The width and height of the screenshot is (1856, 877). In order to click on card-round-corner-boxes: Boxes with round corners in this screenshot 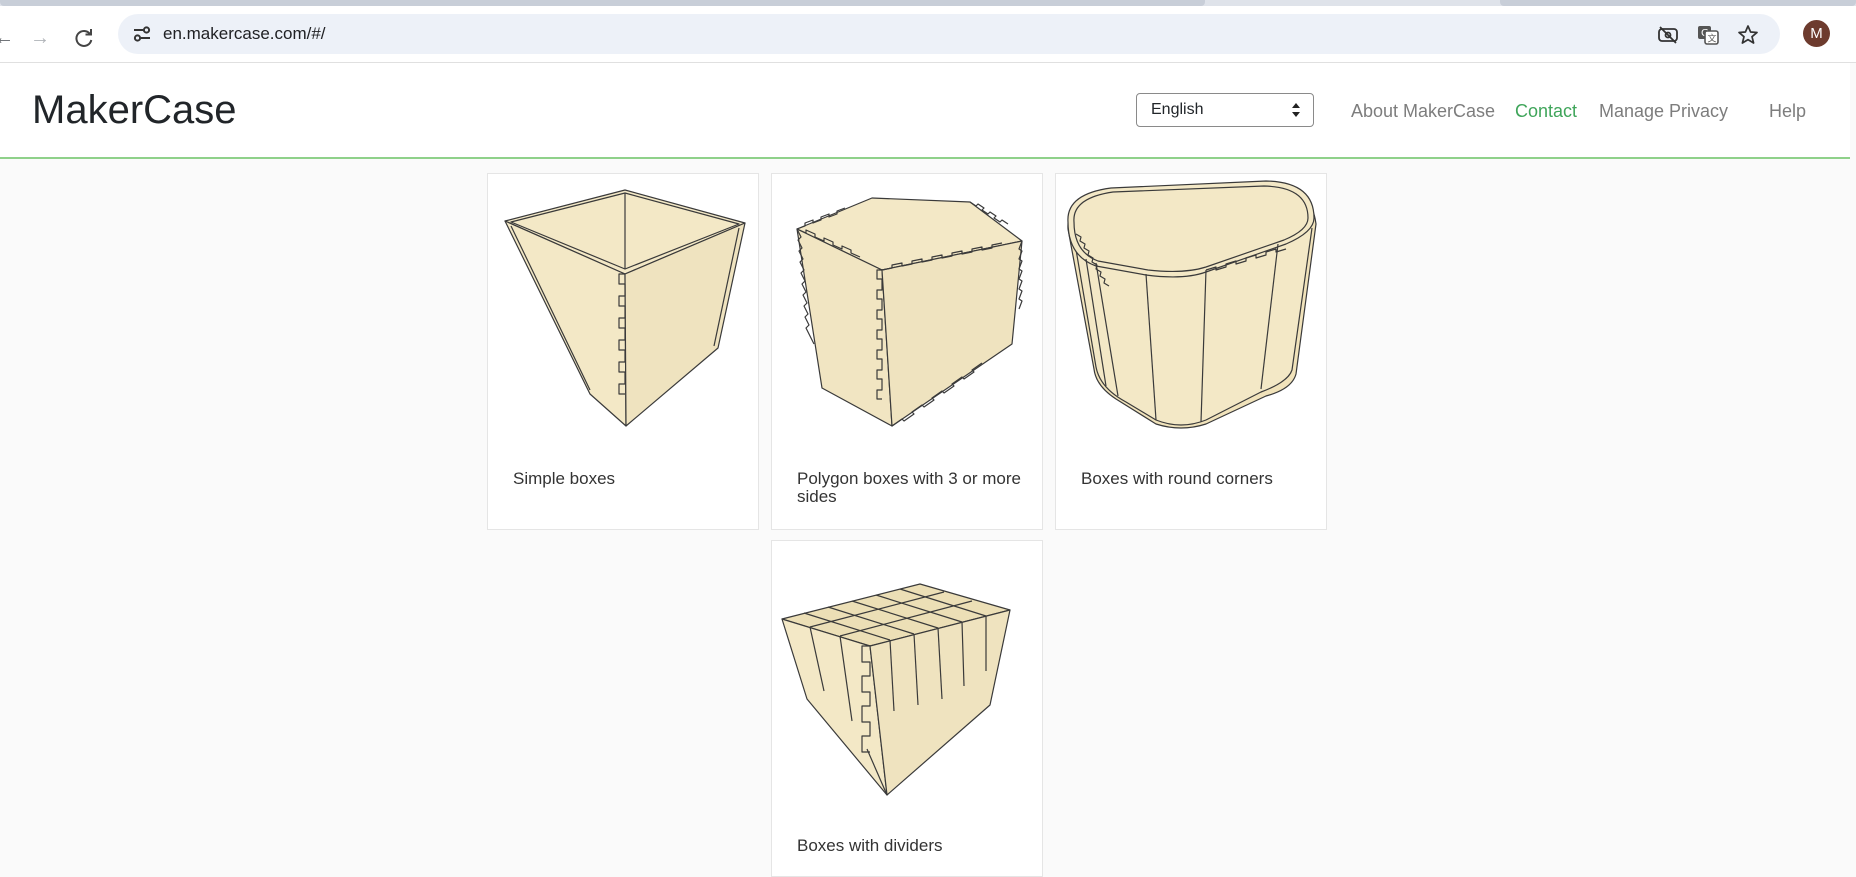, I will do `click(1191, 351)`.